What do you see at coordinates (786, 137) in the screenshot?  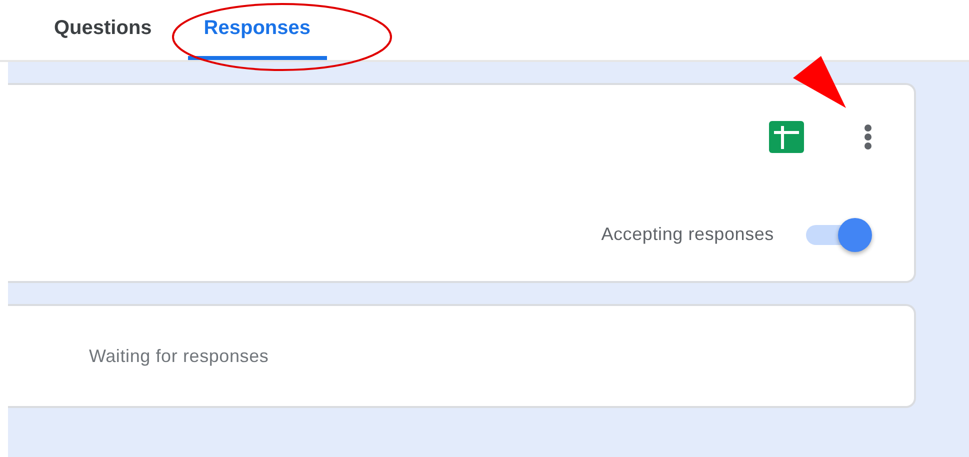 I see `spreadsheet-icon` at bounding box center [786, 137].